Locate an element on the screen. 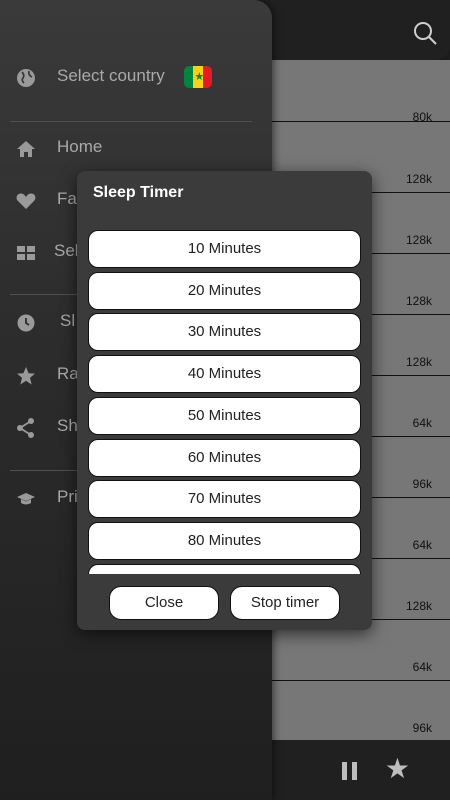  timer-option: 70 Minutes is located at coordinates (224, 499).